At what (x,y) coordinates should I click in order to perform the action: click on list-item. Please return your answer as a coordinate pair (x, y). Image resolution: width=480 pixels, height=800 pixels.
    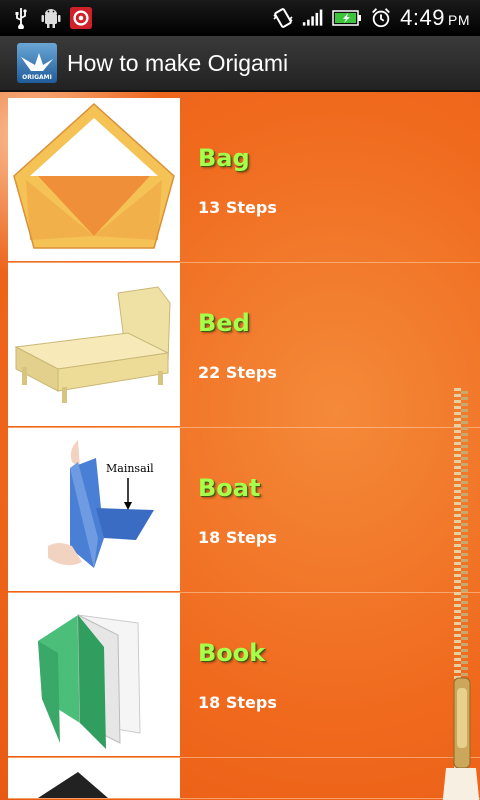
    Looking at the image, I should click on (244, 778).